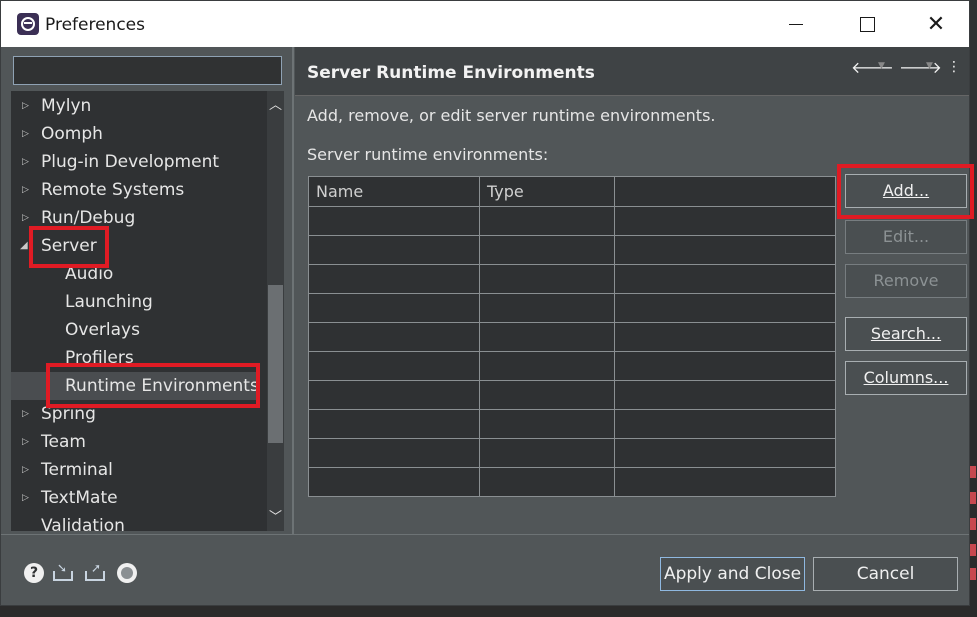 The height and width of the screenshot is (617, 977). I want to click on highlight-add-button, so click(905, 191).